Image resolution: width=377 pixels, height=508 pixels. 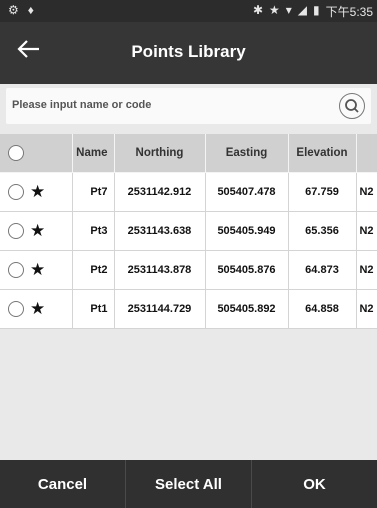 I want to click on cell-name: Pt3, so click(x=93, y=231).